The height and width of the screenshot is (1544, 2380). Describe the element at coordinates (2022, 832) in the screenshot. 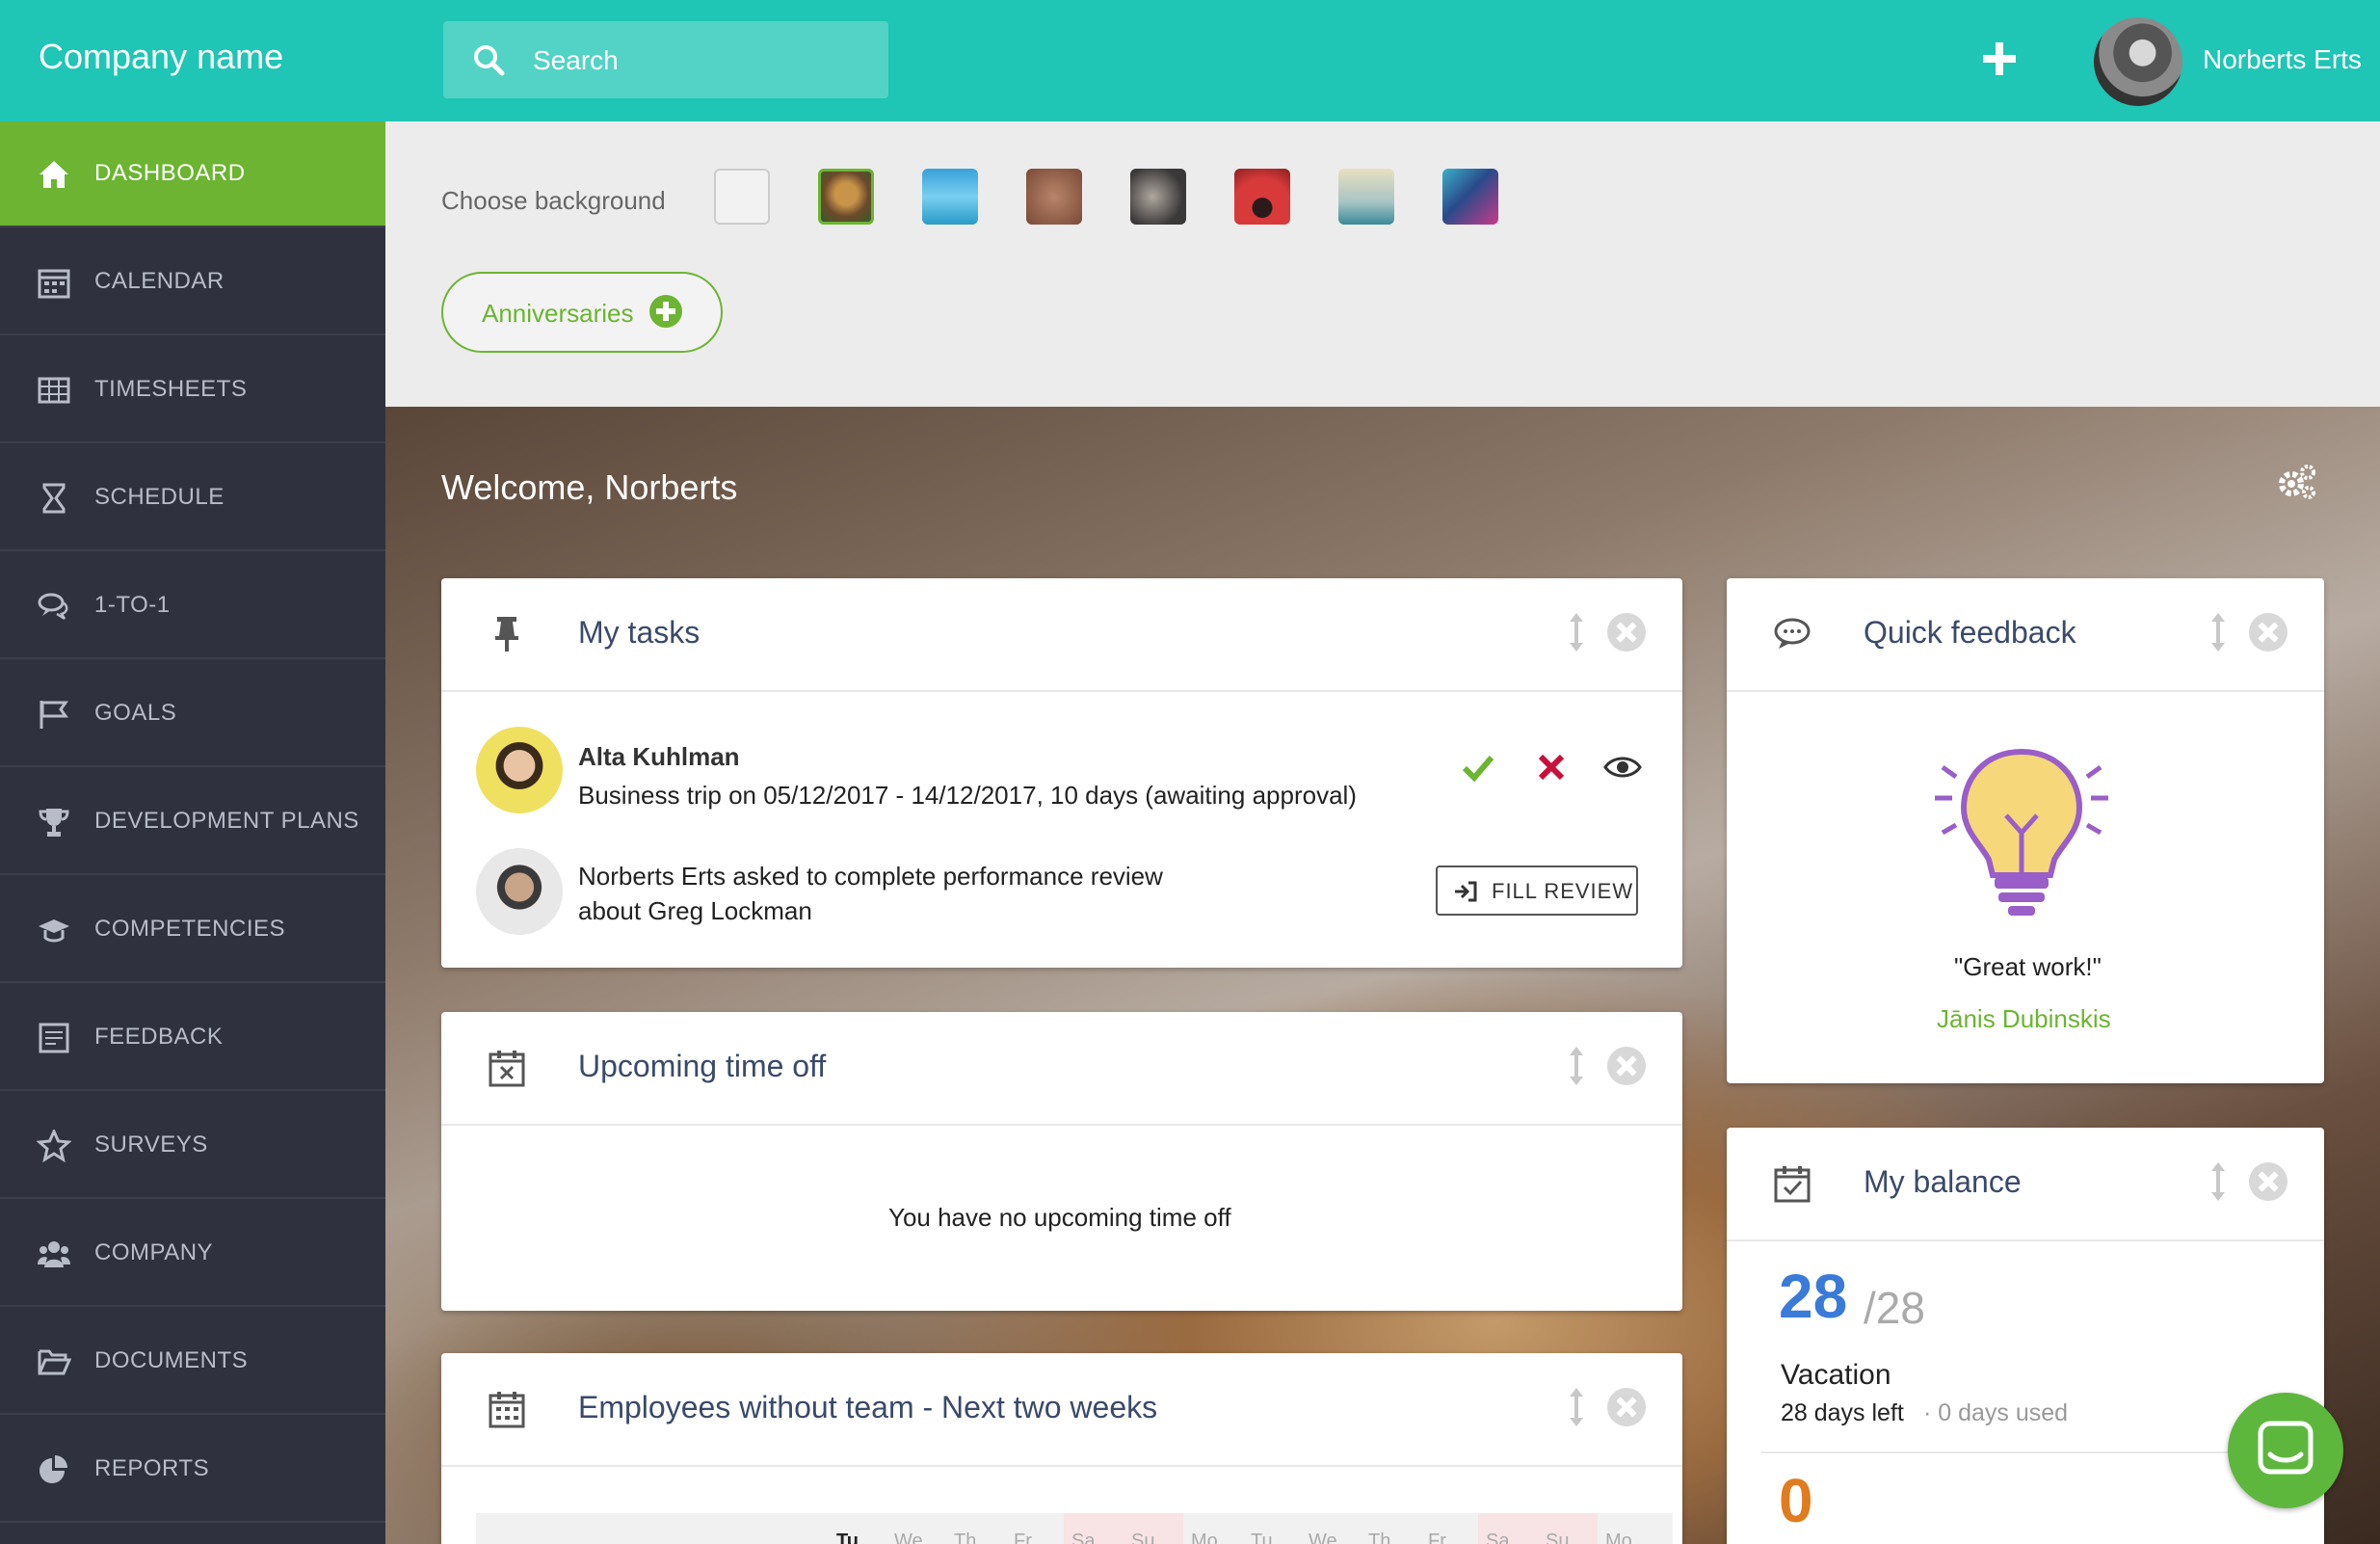

I see `lightbulb-icon` at that location.